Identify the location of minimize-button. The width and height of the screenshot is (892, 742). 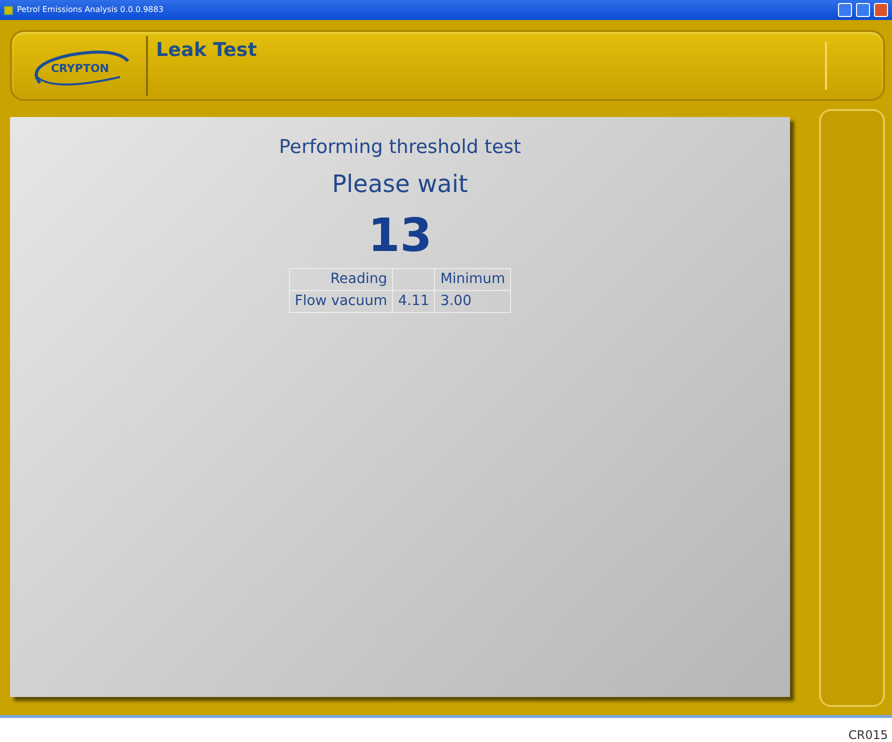
(845, 10).